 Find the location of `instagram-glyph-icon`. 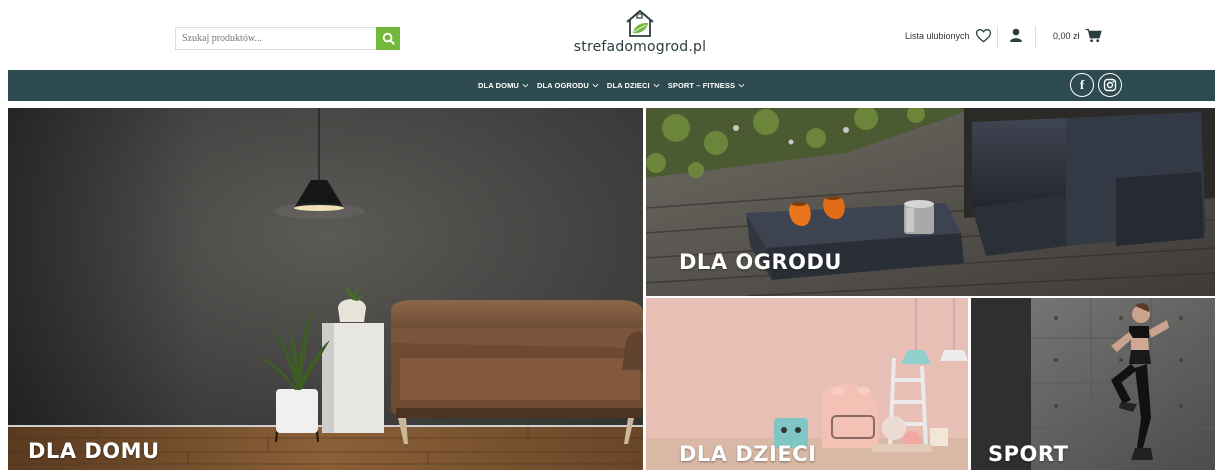

instagram-glyph-icon is located at coordinates (1110, 85).